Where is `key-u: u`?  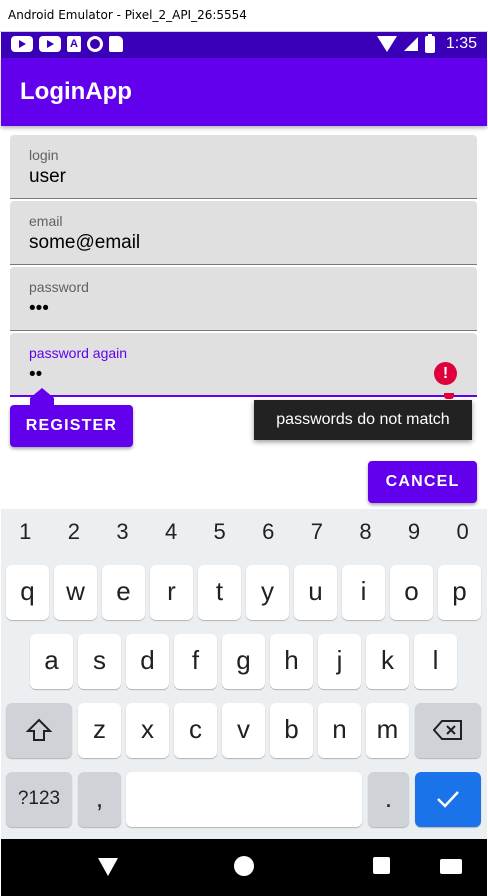
key-u: u is located at coordinates (315, 592).